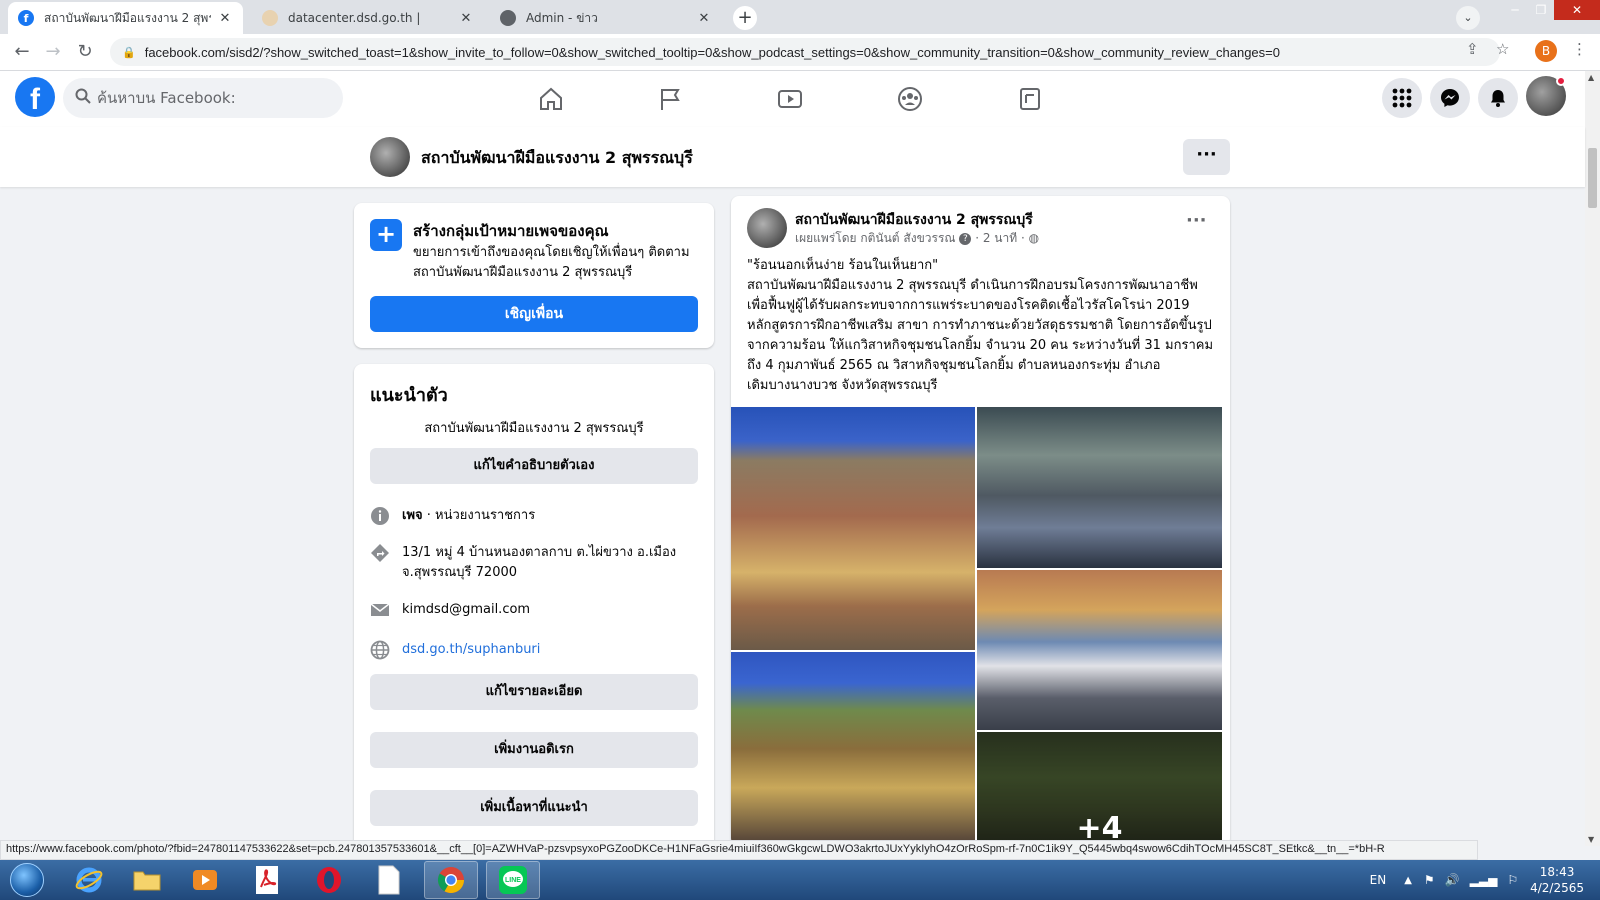 The image size is (1600, 900). What do you see at coordinates (1502, 49) in the screenshot?
I see `bookmark-star-icon: ☆` at bounding box center [1502, 49].